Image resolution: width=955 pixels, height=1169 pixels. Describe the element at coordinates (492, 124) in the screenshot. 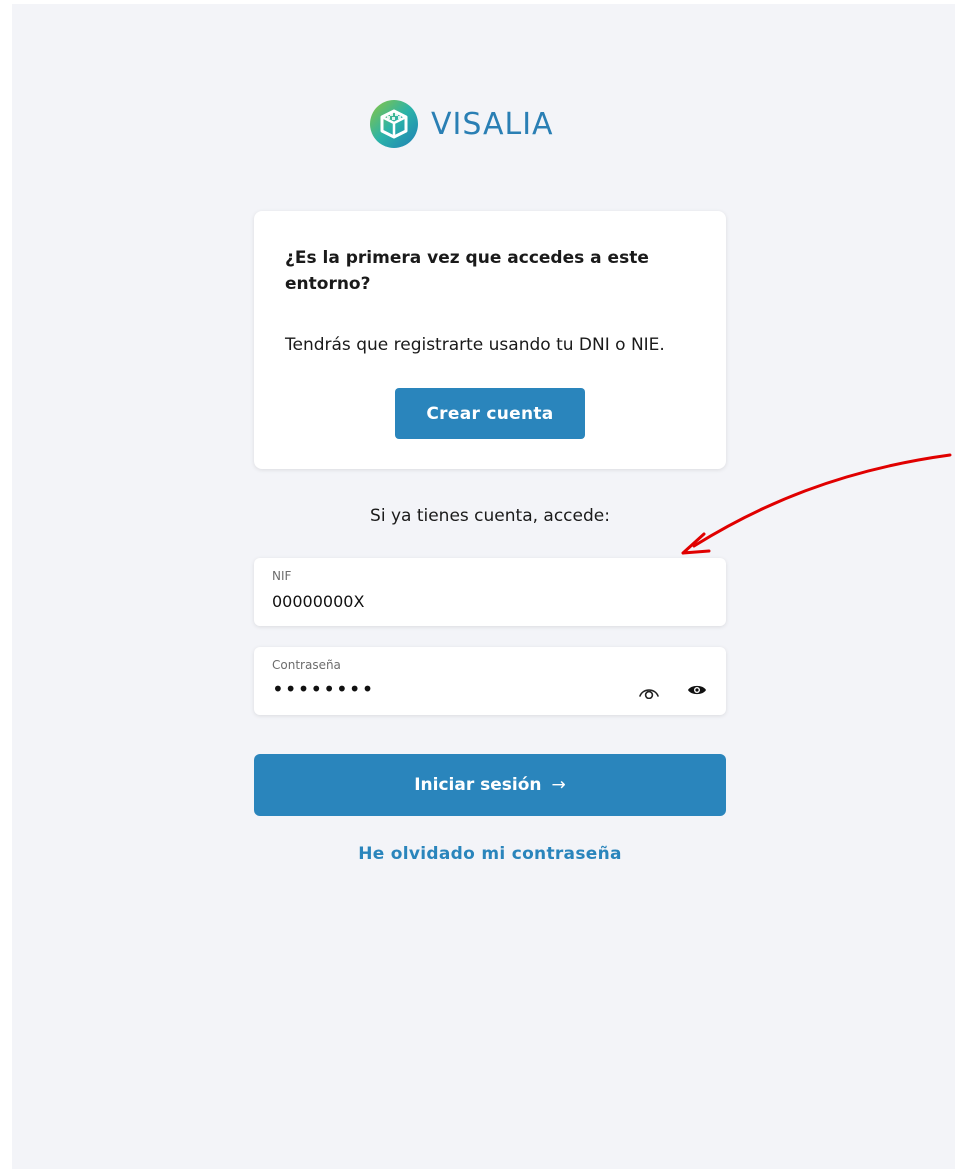

I see `brand-name: VISALIA` at that location.